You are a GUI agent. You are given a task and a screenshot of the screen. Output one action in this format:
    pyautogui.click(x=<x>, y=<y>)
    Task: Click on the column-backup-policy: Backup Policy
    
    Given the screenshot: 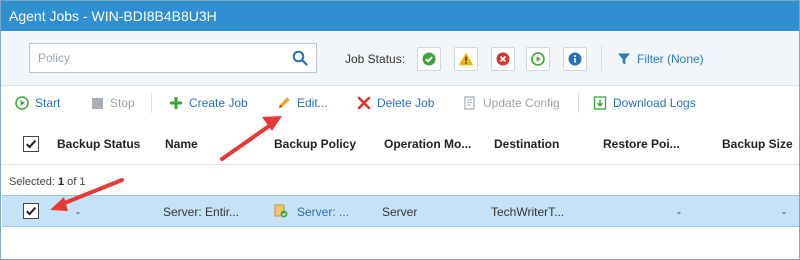 What is the action you would take?
    pyautogui.click(x=315, y=144)
    